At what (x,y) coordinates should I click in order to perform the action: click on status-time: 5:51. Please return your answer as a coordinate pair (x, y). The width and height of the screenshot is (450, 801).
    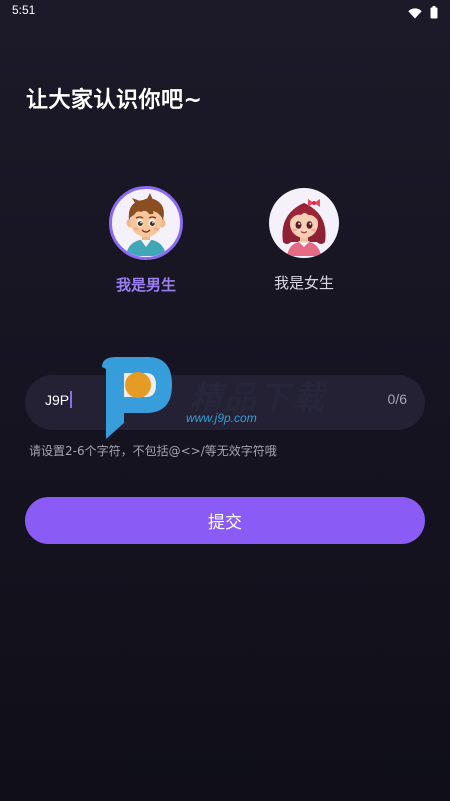
    Looking at the image, I should click on (24, 10).